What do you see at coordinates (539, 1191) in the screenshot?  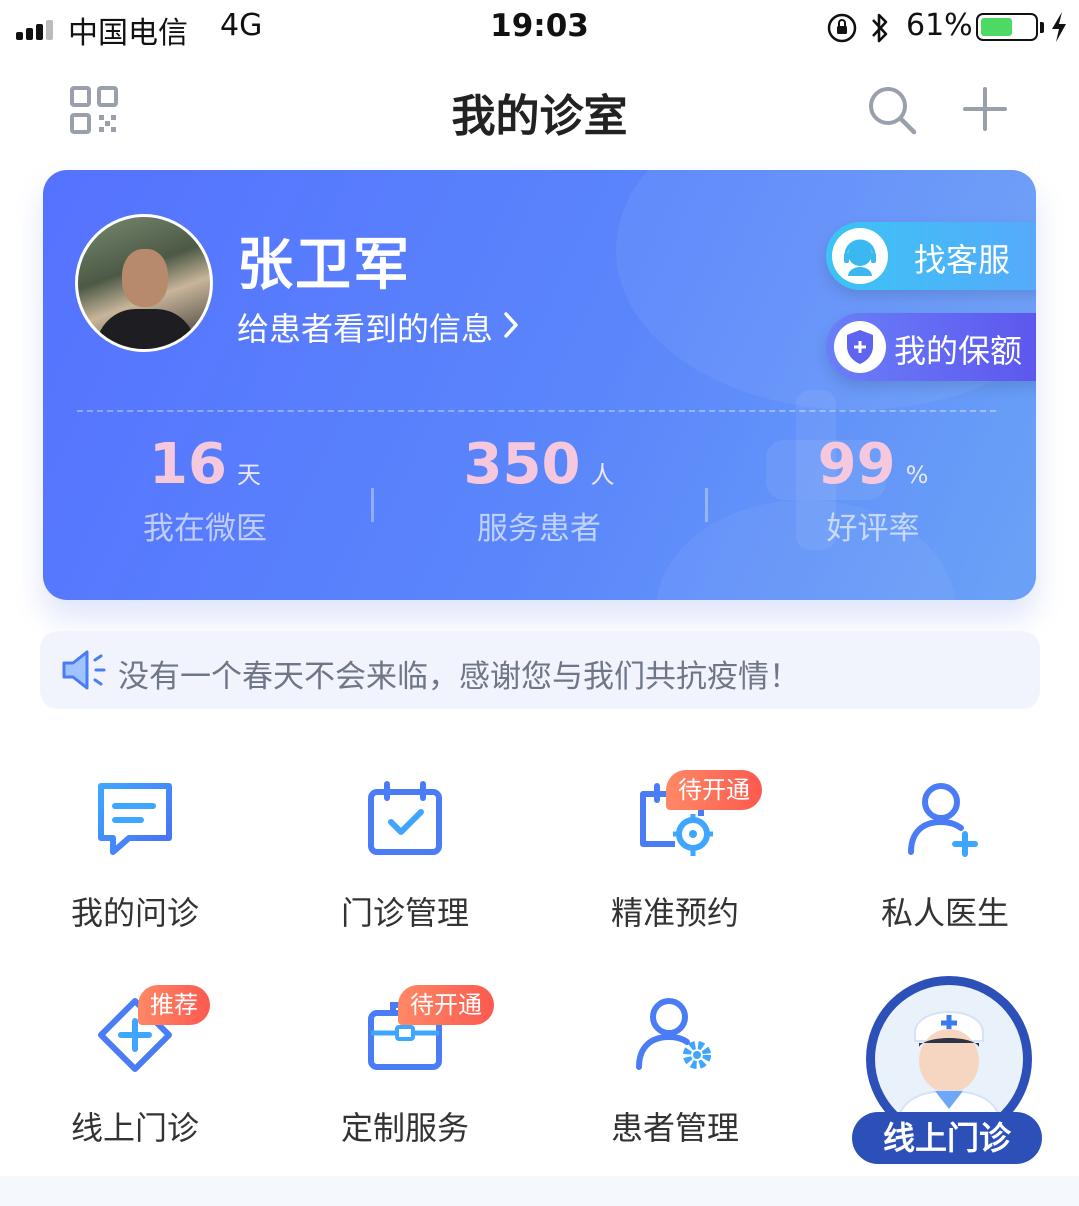 I see `bottom-section-edge` at bounding box center [539, 1191].